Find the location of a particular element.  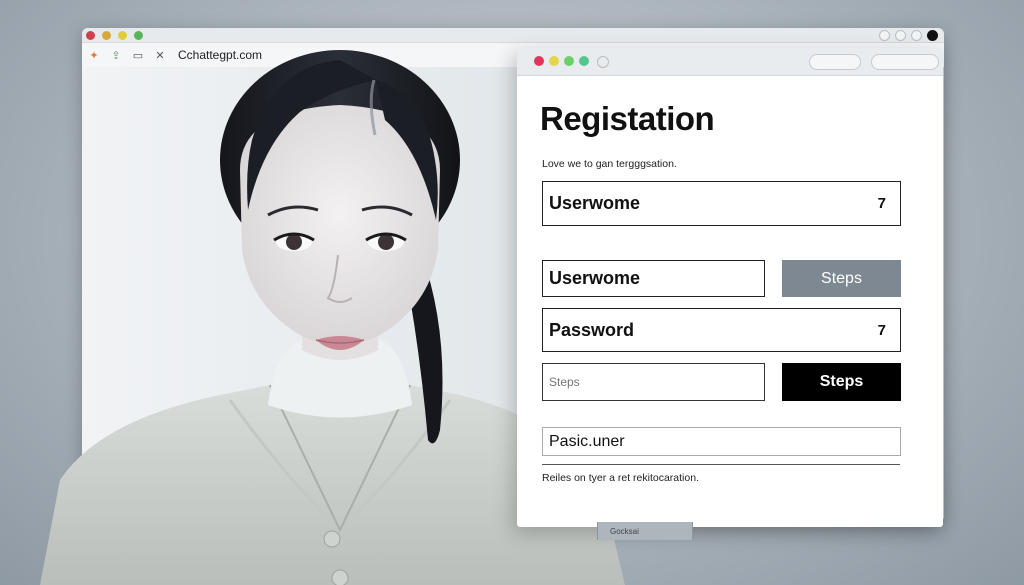

basic-user-field-value: Pasic.uner is located at coordinates (587, 441).